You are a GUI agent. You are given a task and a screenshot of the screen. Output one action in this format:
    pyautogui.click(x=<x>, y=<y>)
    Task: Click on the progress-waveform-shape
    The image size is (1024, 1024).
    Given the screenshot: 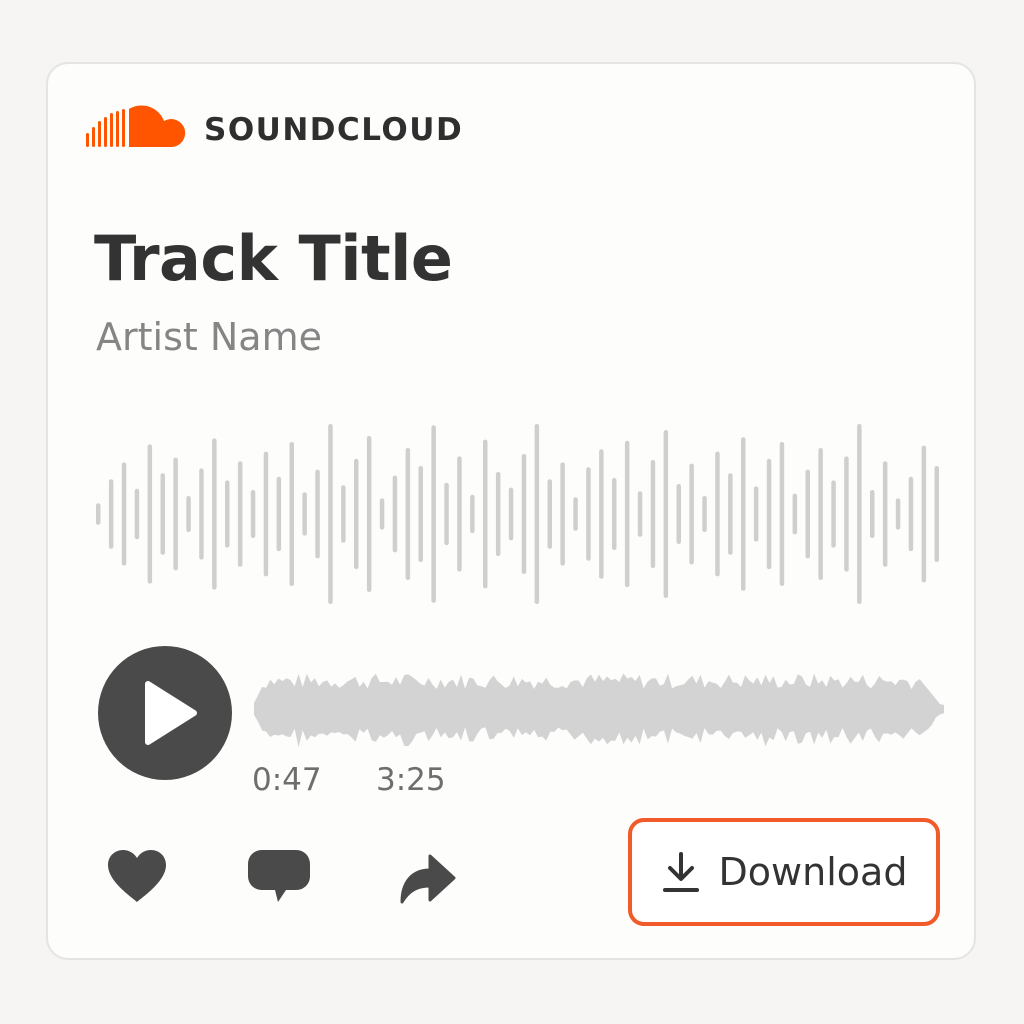 What is the action you would take?
    pyautogui.click(x=599, y=710)
    